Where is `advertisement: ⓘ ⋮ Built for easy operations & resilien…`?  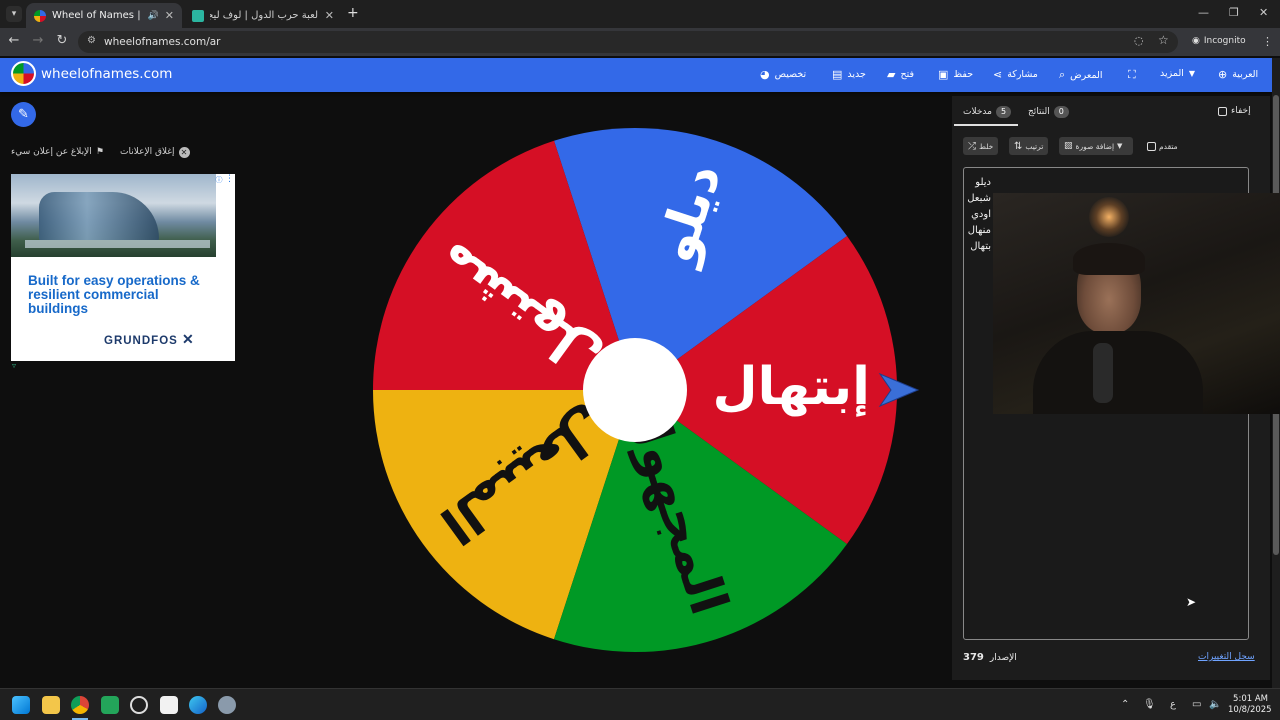
advertisement: ⓘ ⋮ Built for easy operations & resilien… is located at coordinates (123, 267).